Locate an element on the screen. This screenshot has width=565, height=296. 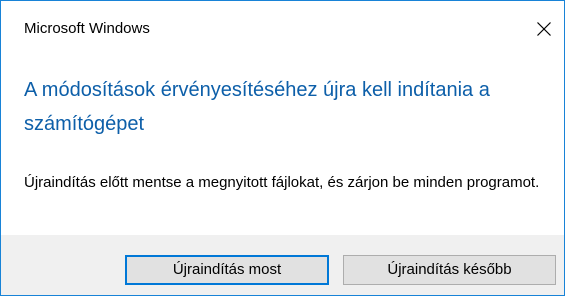
restart-later-button: Újraindítás később is located at coordinates (449, 270).